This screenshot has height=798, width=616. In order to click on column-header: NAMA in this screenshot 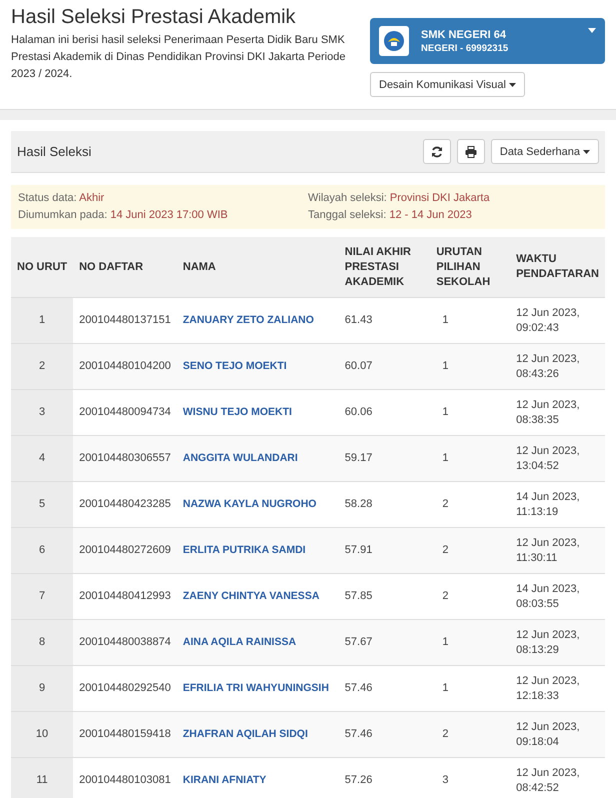, I will do `click(257, 267)`.